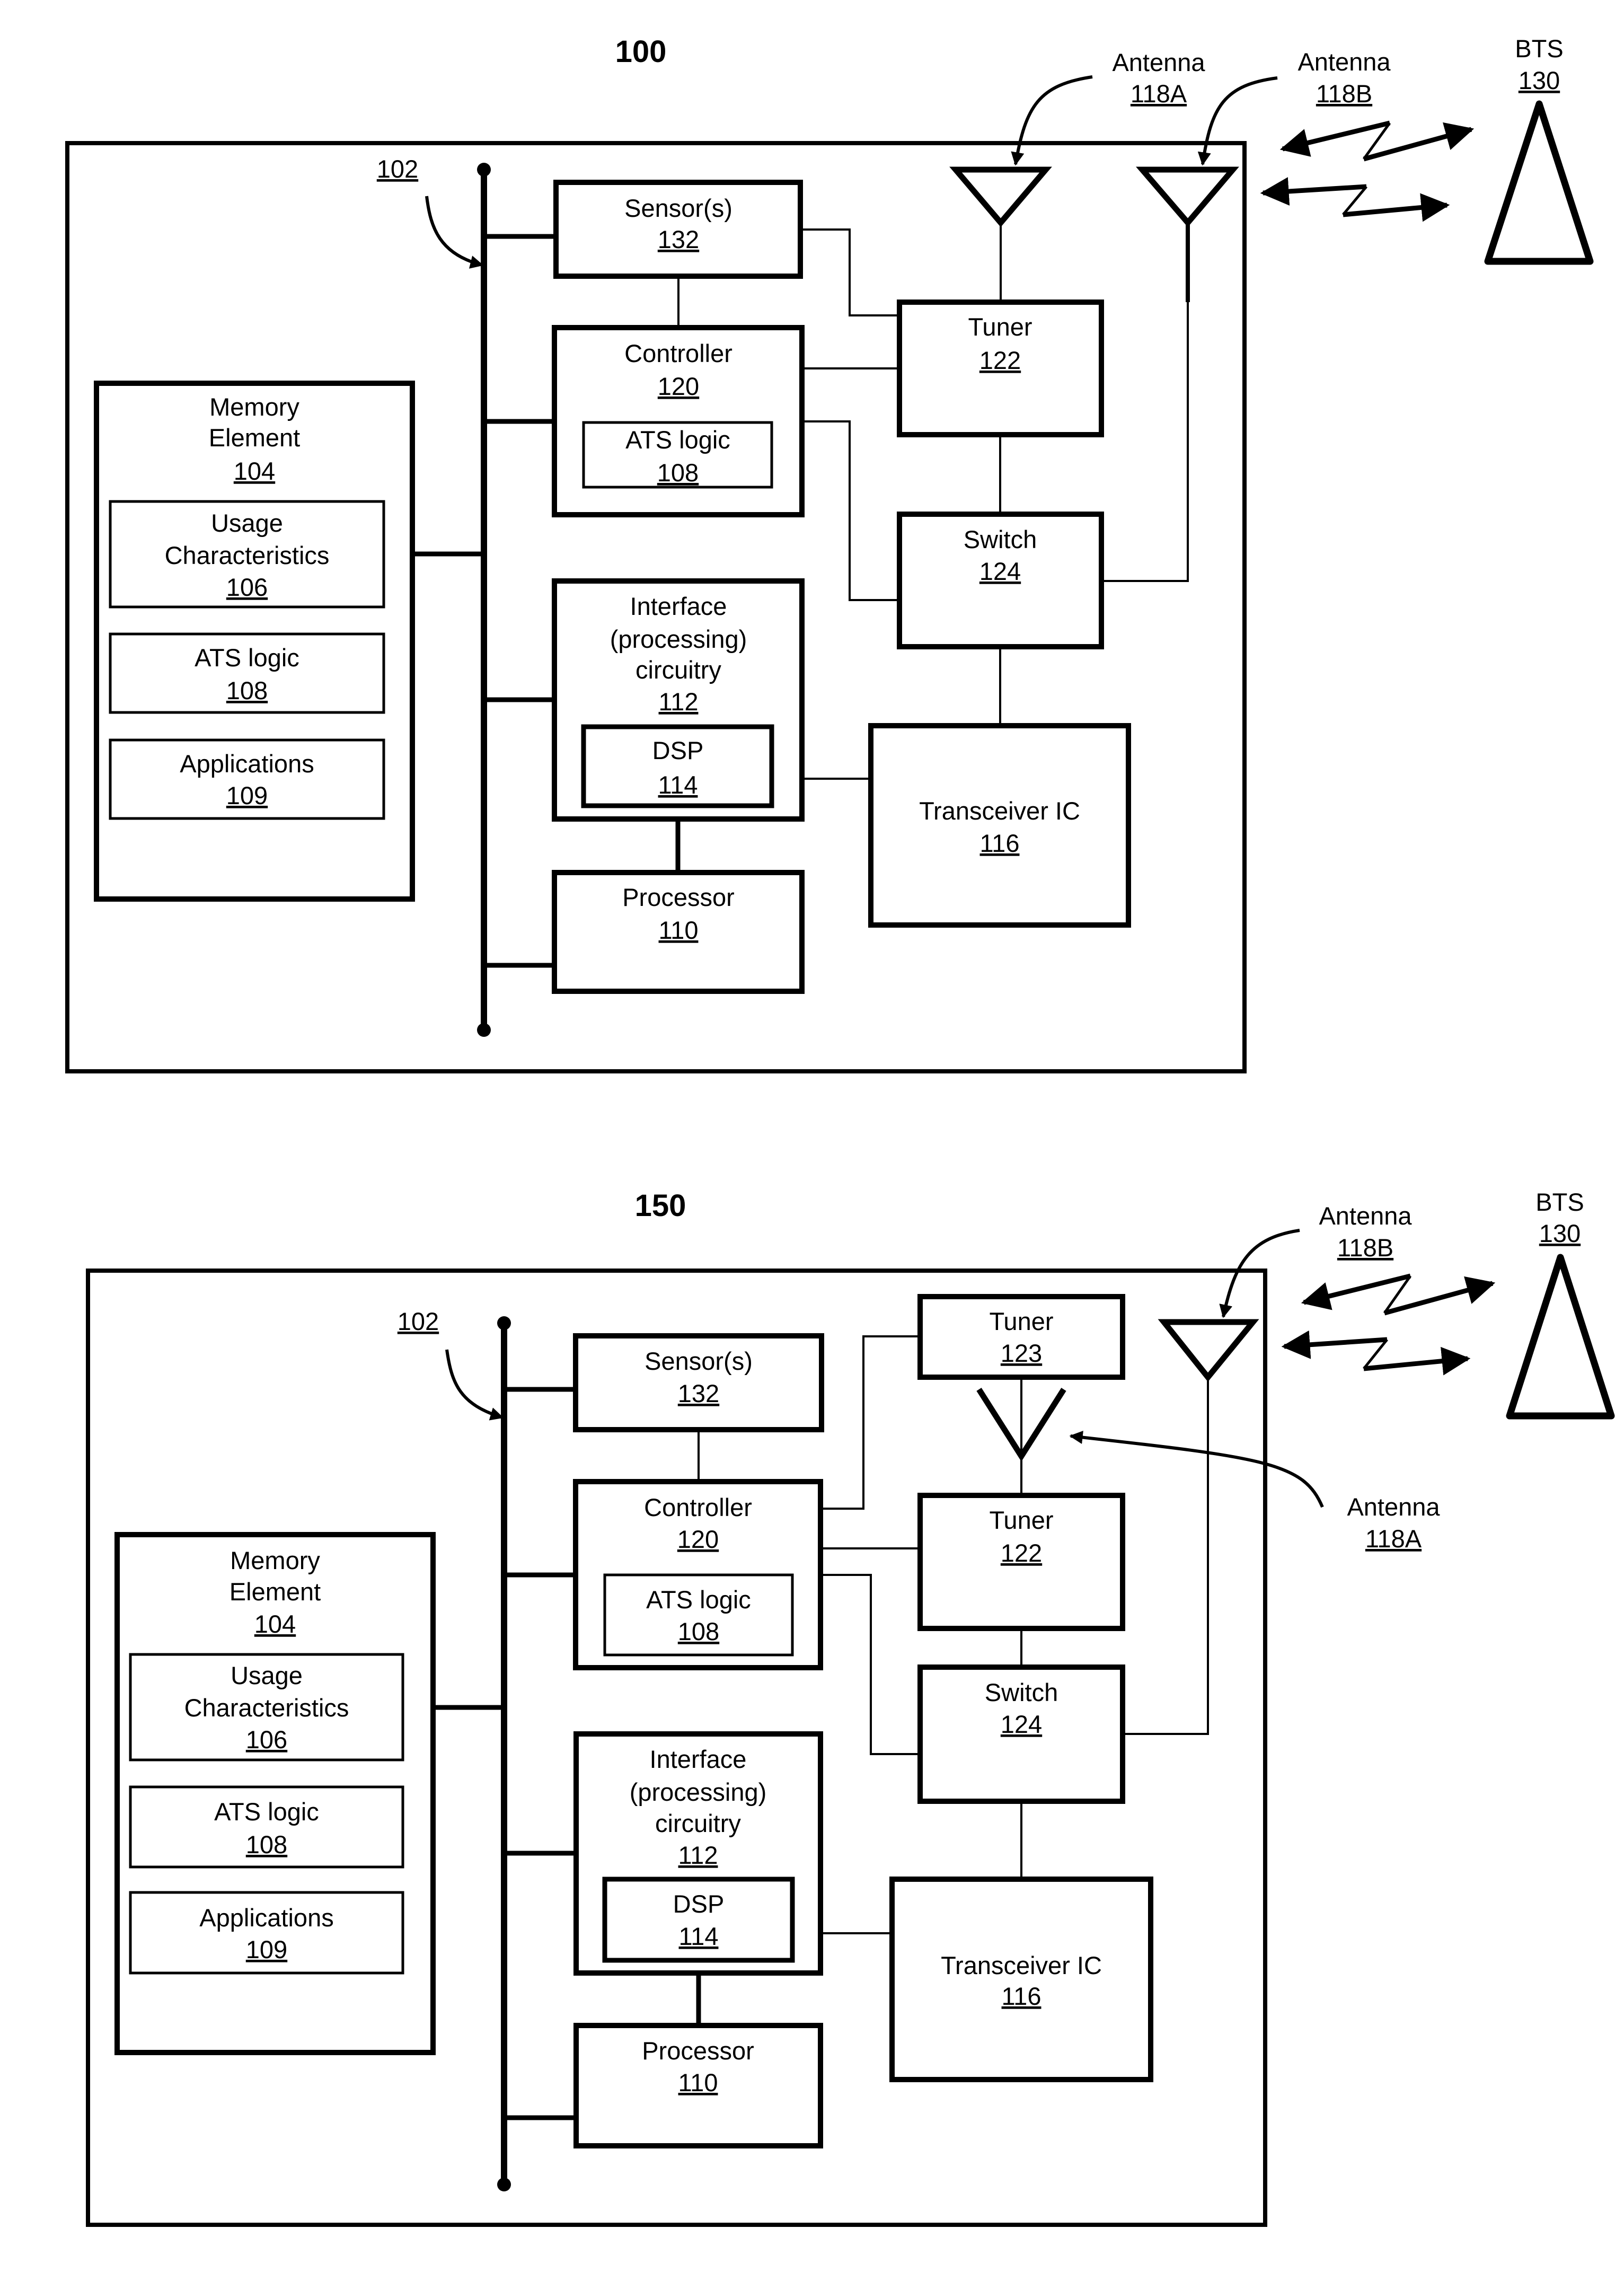 The height and width of the screenshot is (2290, 1624). Describe the element at coordinates (1000, 234) in the screenshot. I see `antenna-118a-icon` at that location.